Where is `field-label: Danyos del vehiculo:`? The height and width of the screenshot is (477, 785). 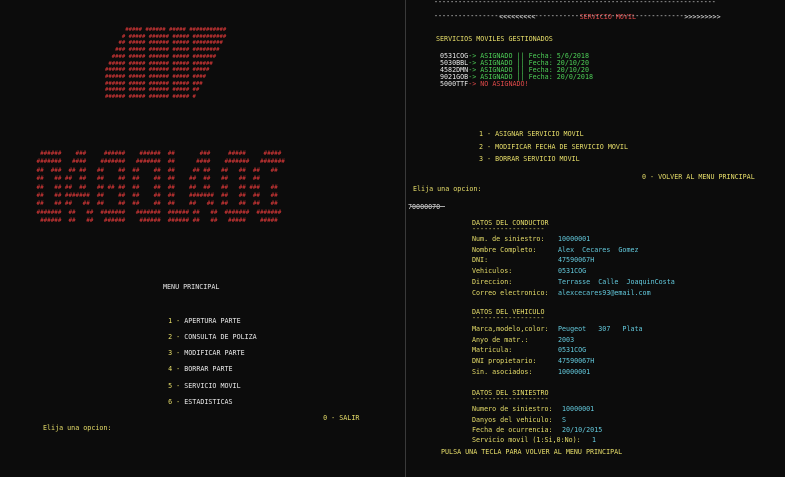
field-label: Danyos del vehiculo: is located at coordinates (512, 420).